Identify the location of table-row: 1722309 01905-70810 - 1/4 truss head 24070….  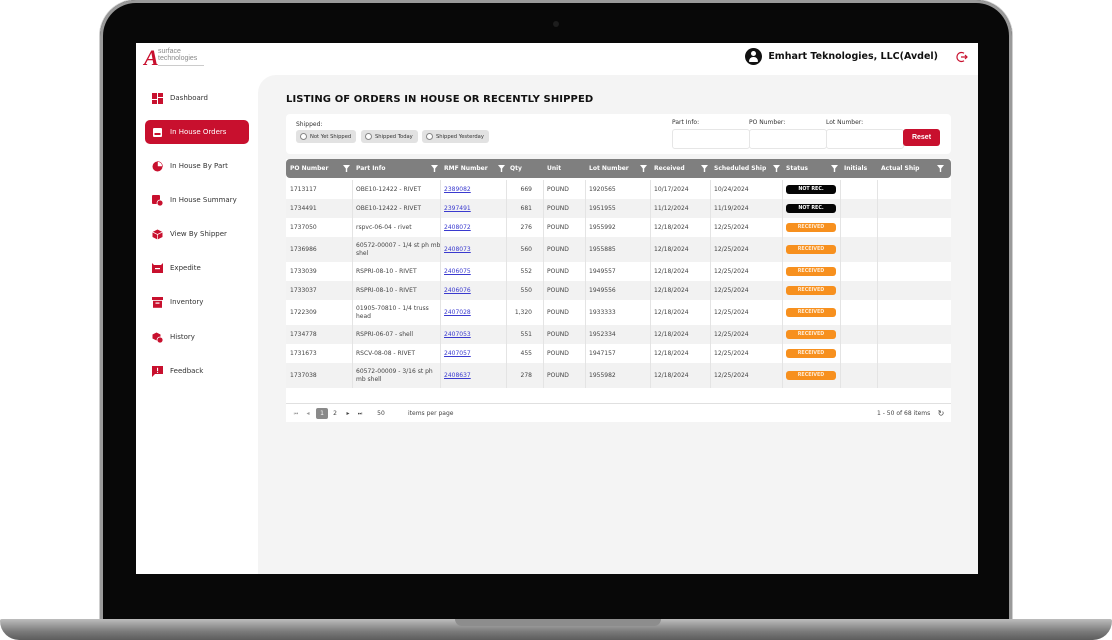
(618, 312).